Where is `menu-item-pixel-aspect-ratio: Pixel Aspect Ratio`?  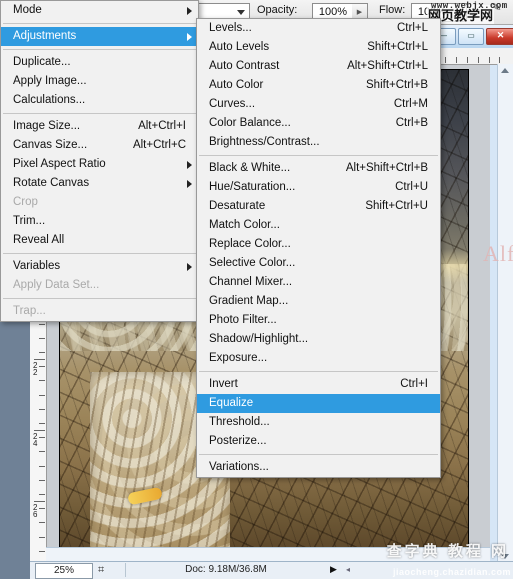 menu-item-pixel-aspect-ratio: Pixel Aspect Ratio is located at coordinates (99, 164).